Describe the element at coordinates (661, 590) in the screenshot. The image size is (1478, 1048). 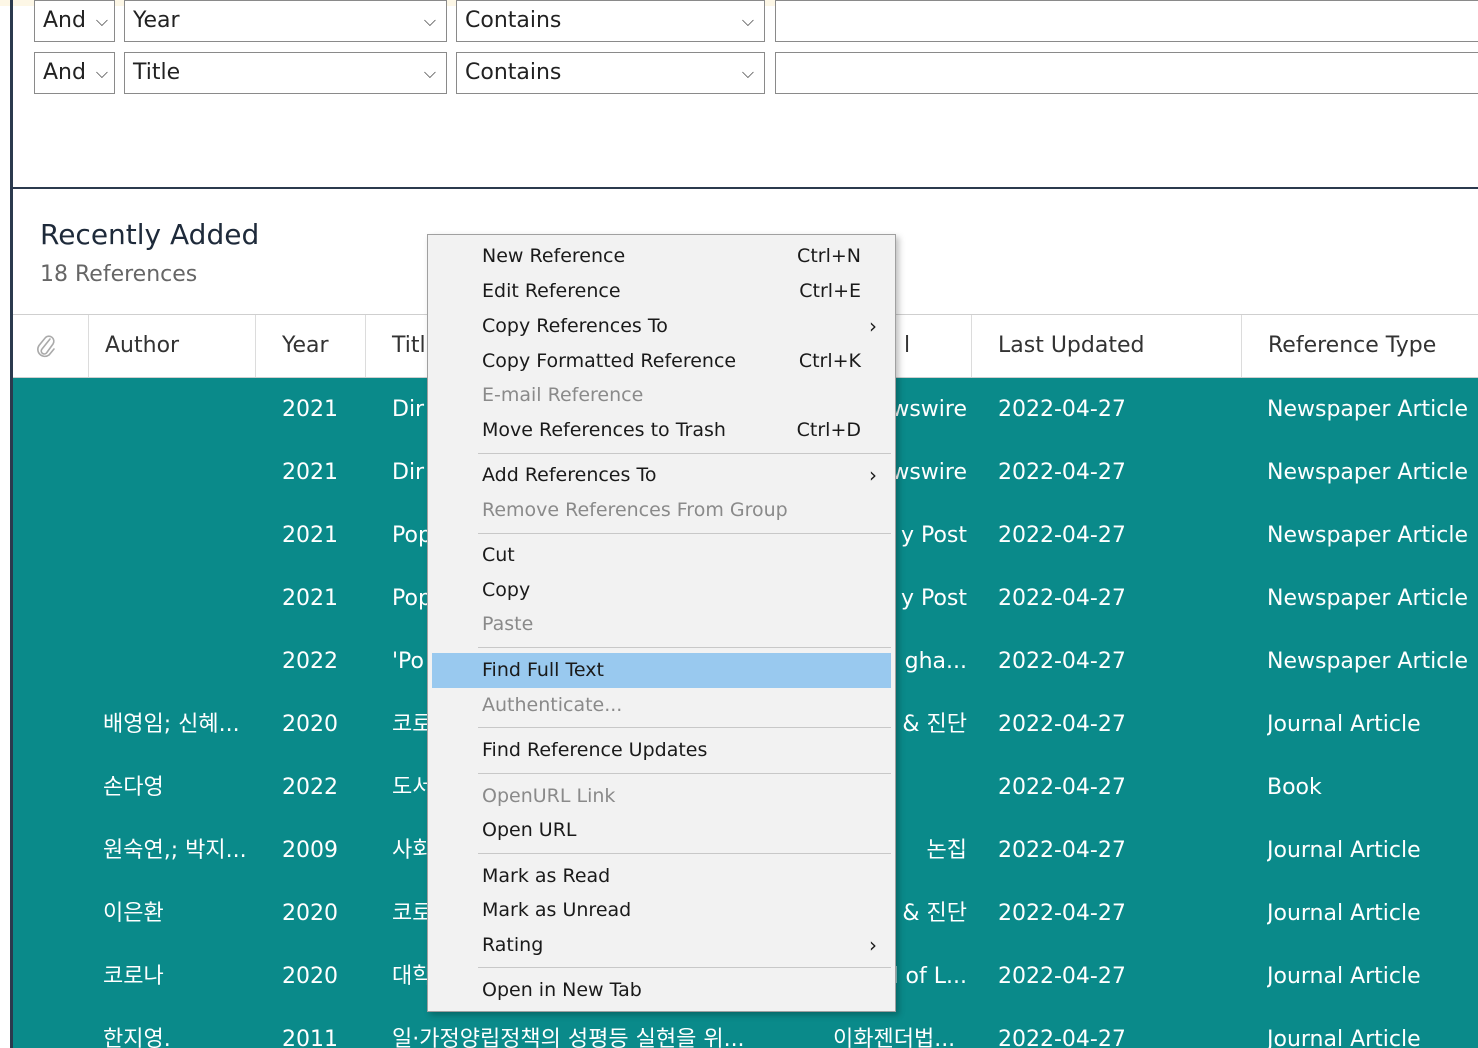
I see `menu-item-copy: Copy` at that location.